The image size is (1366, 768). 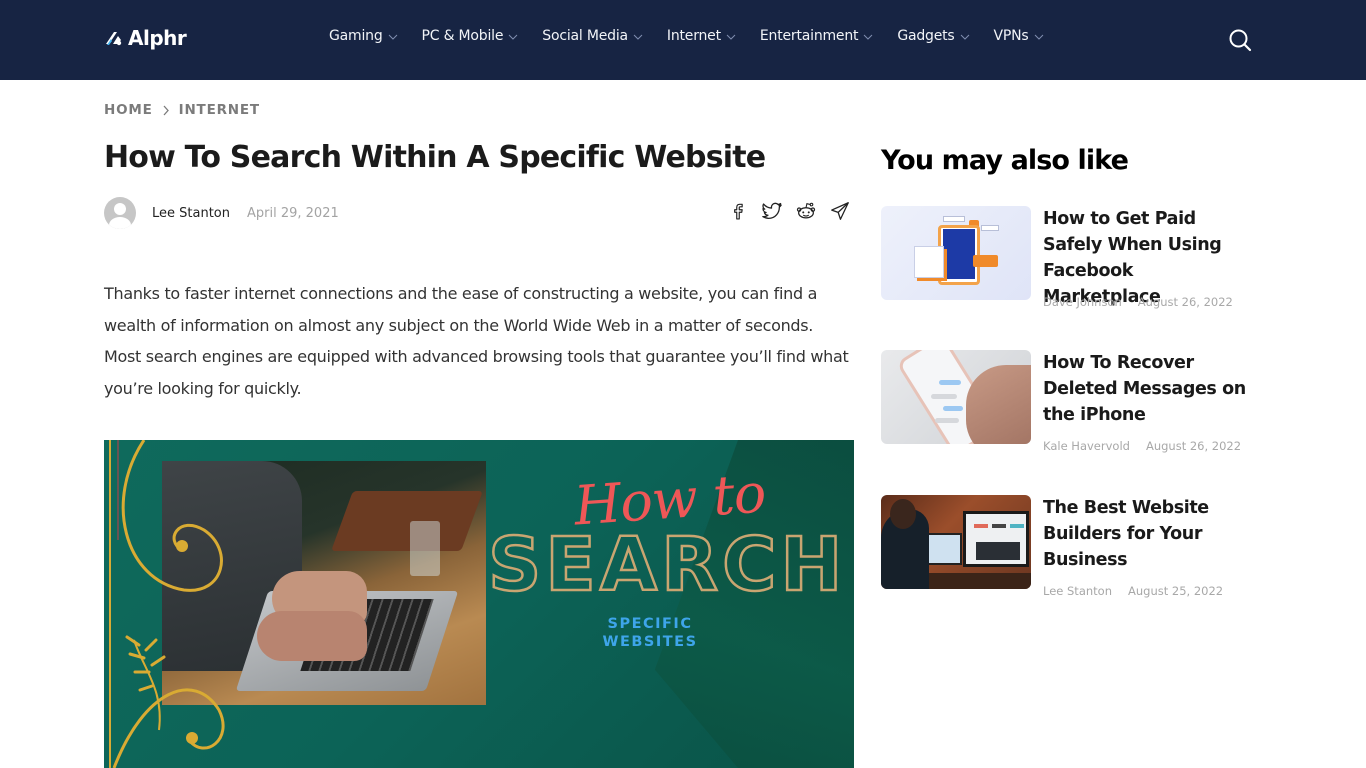 What do you see at coordinates (650, 624) in the screenshot?
I see `hero-text-specific: SPECIFIC` at bounding box center [650, 624].